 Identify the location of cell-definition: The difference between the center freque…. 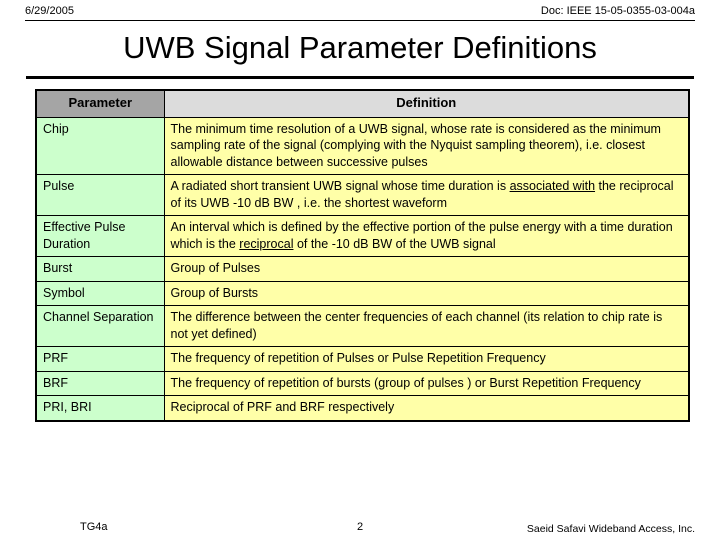
(426, 326).